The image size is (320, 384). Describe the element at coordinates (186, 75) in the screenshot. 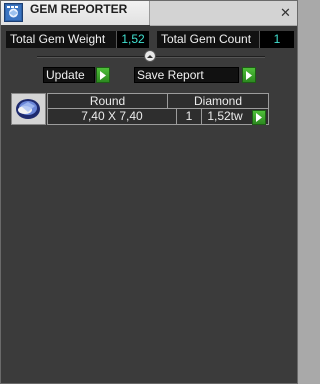

I see `save-report-button: Save Report` at that location.